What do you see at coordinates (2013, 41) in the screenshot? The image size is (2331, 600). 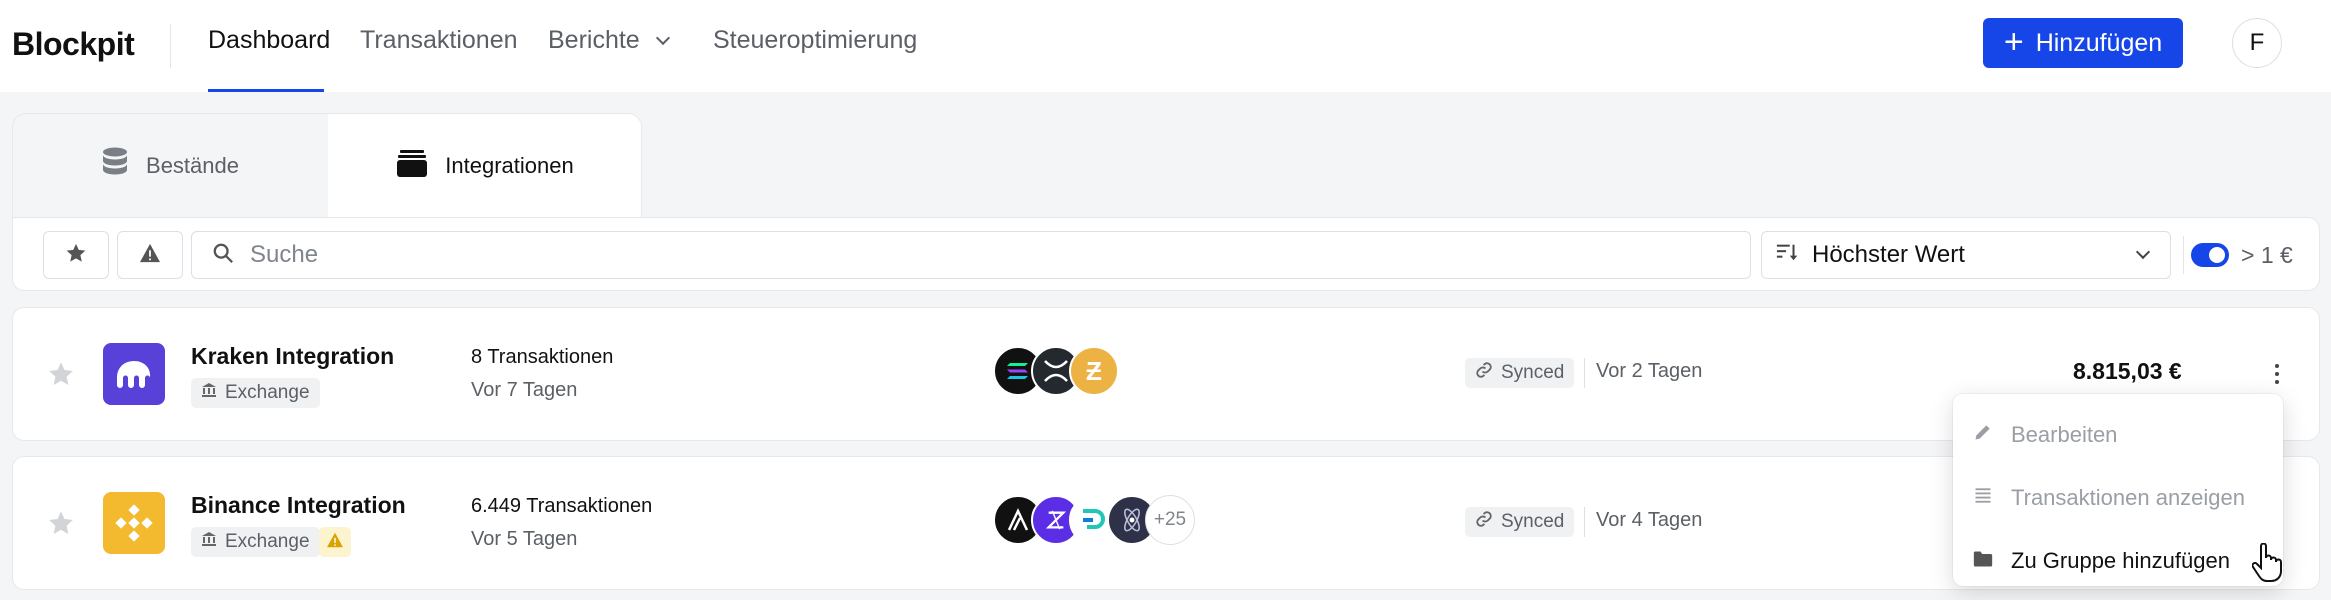 I see `plus-icon: +` at bounding box center [2013, 41].